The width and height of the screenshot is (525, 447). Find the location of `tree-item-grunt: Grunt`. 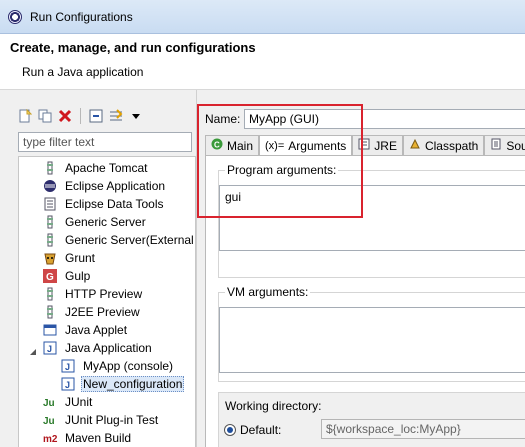

tree-item-grunt: Grunt is located at coordinates (70, 258).